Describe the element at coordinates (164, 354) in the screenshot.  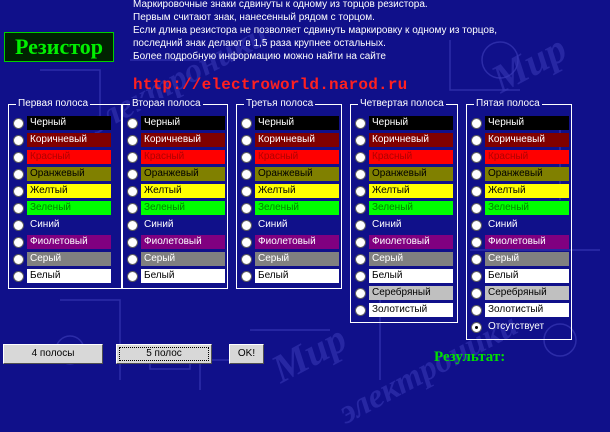
I see `five-bands-button: 5 полос` at that location.